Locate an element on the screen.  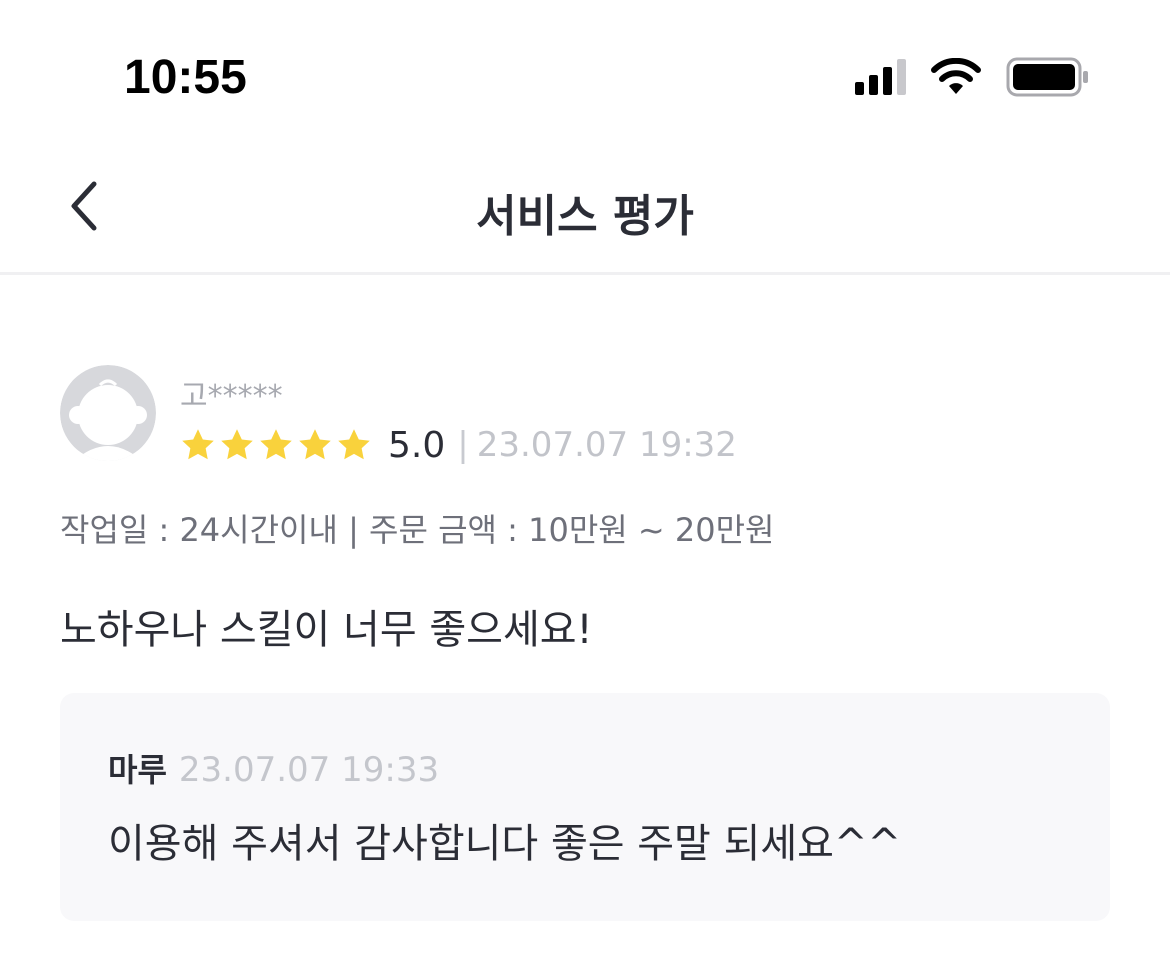
status-icons is located at coordinates (972, 77).